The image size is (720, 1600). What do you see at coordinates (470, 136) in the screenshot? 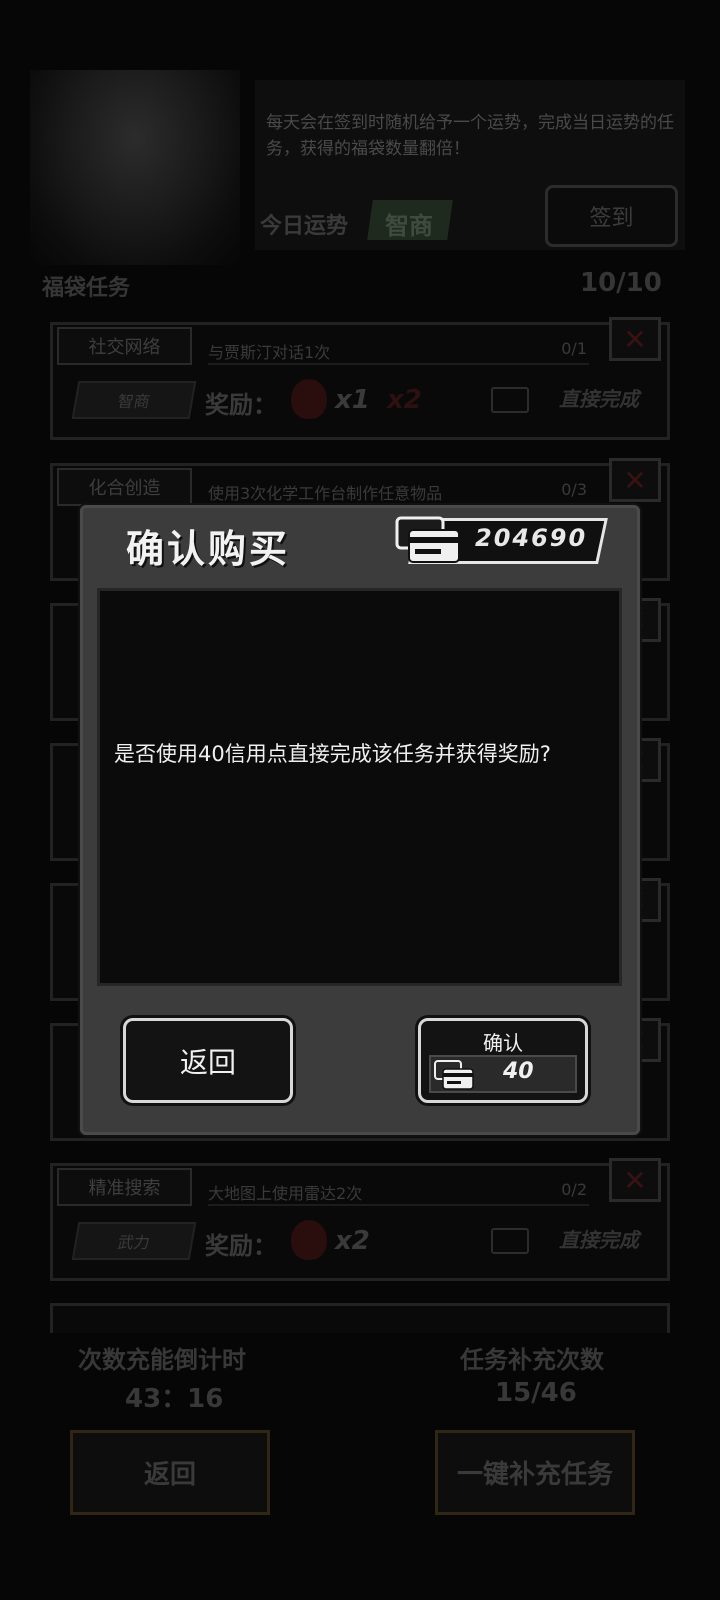
I see `fortune-intro-text: 每天会在签到时随机给予一个运势，完成当日运势的任务，获得的福袋数量翻倍！` at bounding box center [470, 136].